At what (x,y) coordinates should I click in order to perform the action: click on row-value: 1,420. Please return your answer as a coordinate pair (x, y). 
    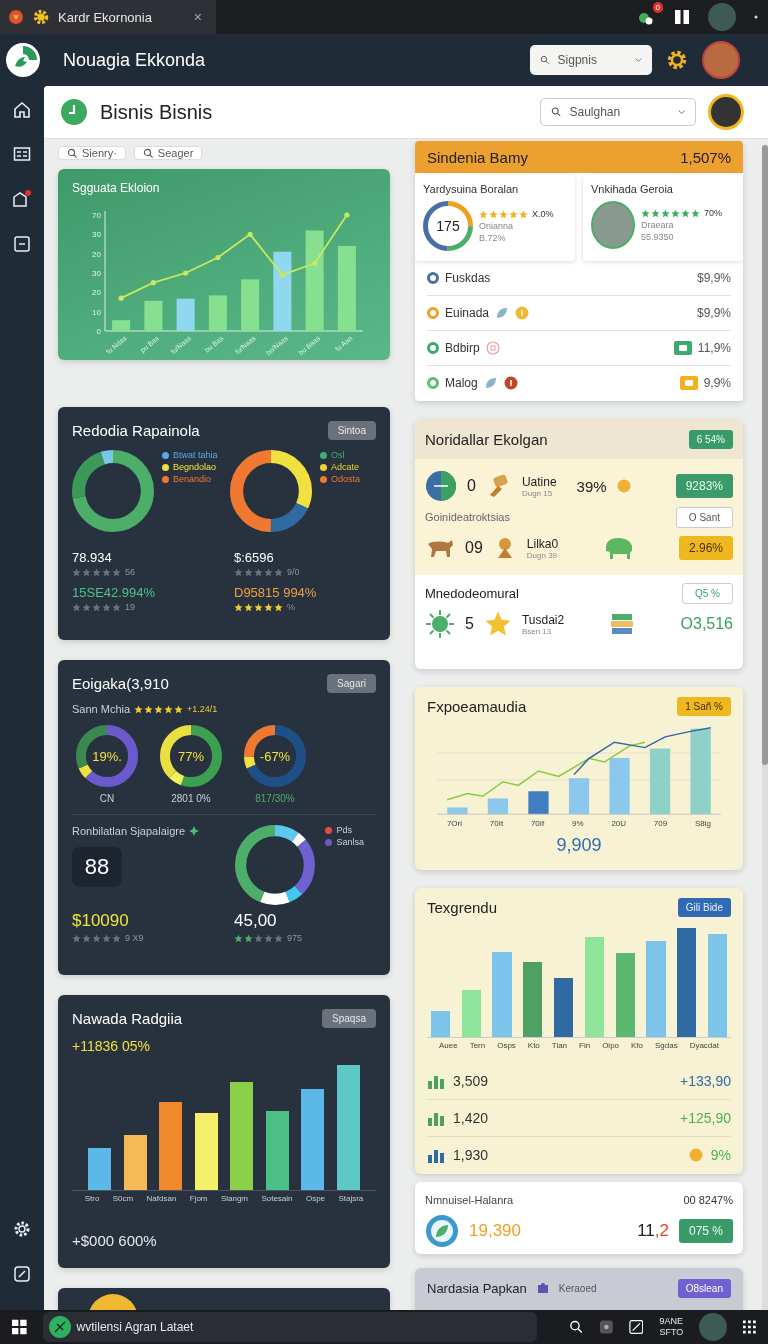
    Looking at the image, I should click on (471, 1118).